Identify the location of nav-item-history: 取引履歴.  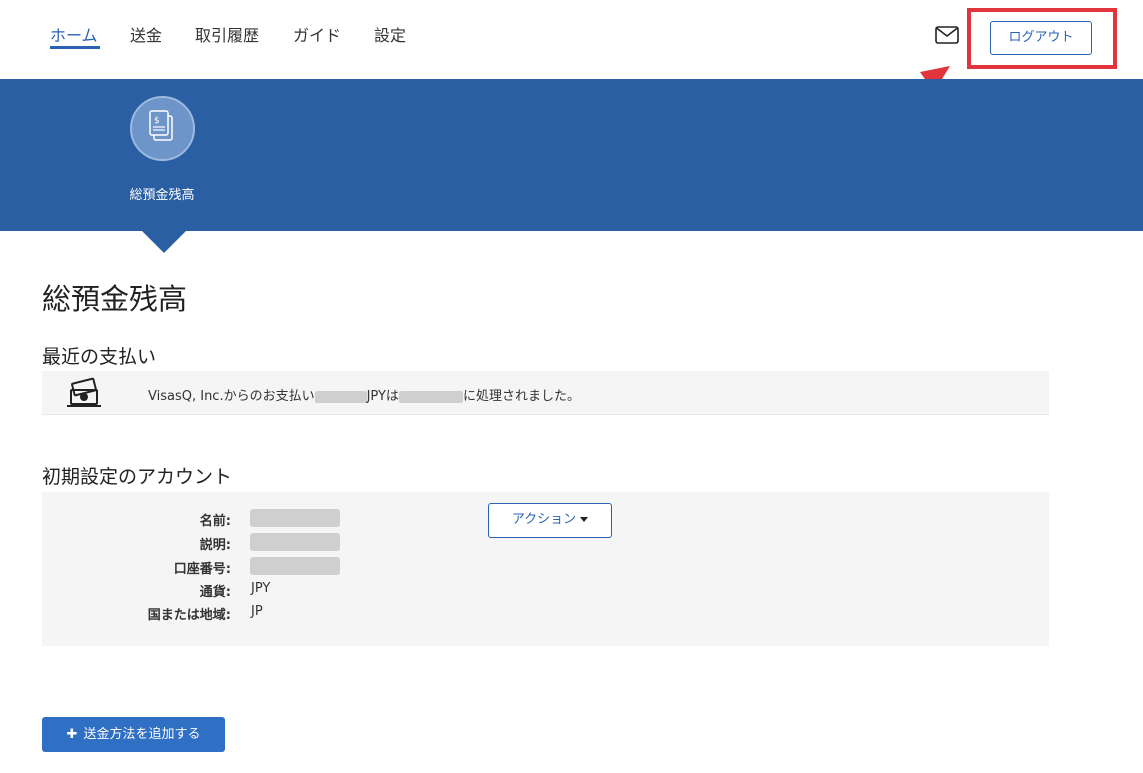
(227, 34).